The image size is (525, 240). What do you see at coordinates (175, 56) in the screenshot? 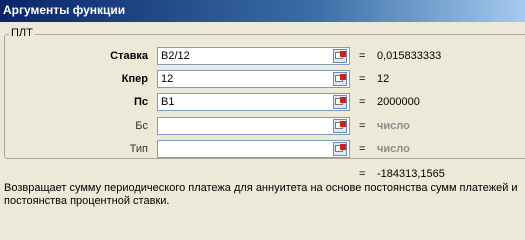
I see `arg-value-rate: B2/12` at bounding box center [175, 56].